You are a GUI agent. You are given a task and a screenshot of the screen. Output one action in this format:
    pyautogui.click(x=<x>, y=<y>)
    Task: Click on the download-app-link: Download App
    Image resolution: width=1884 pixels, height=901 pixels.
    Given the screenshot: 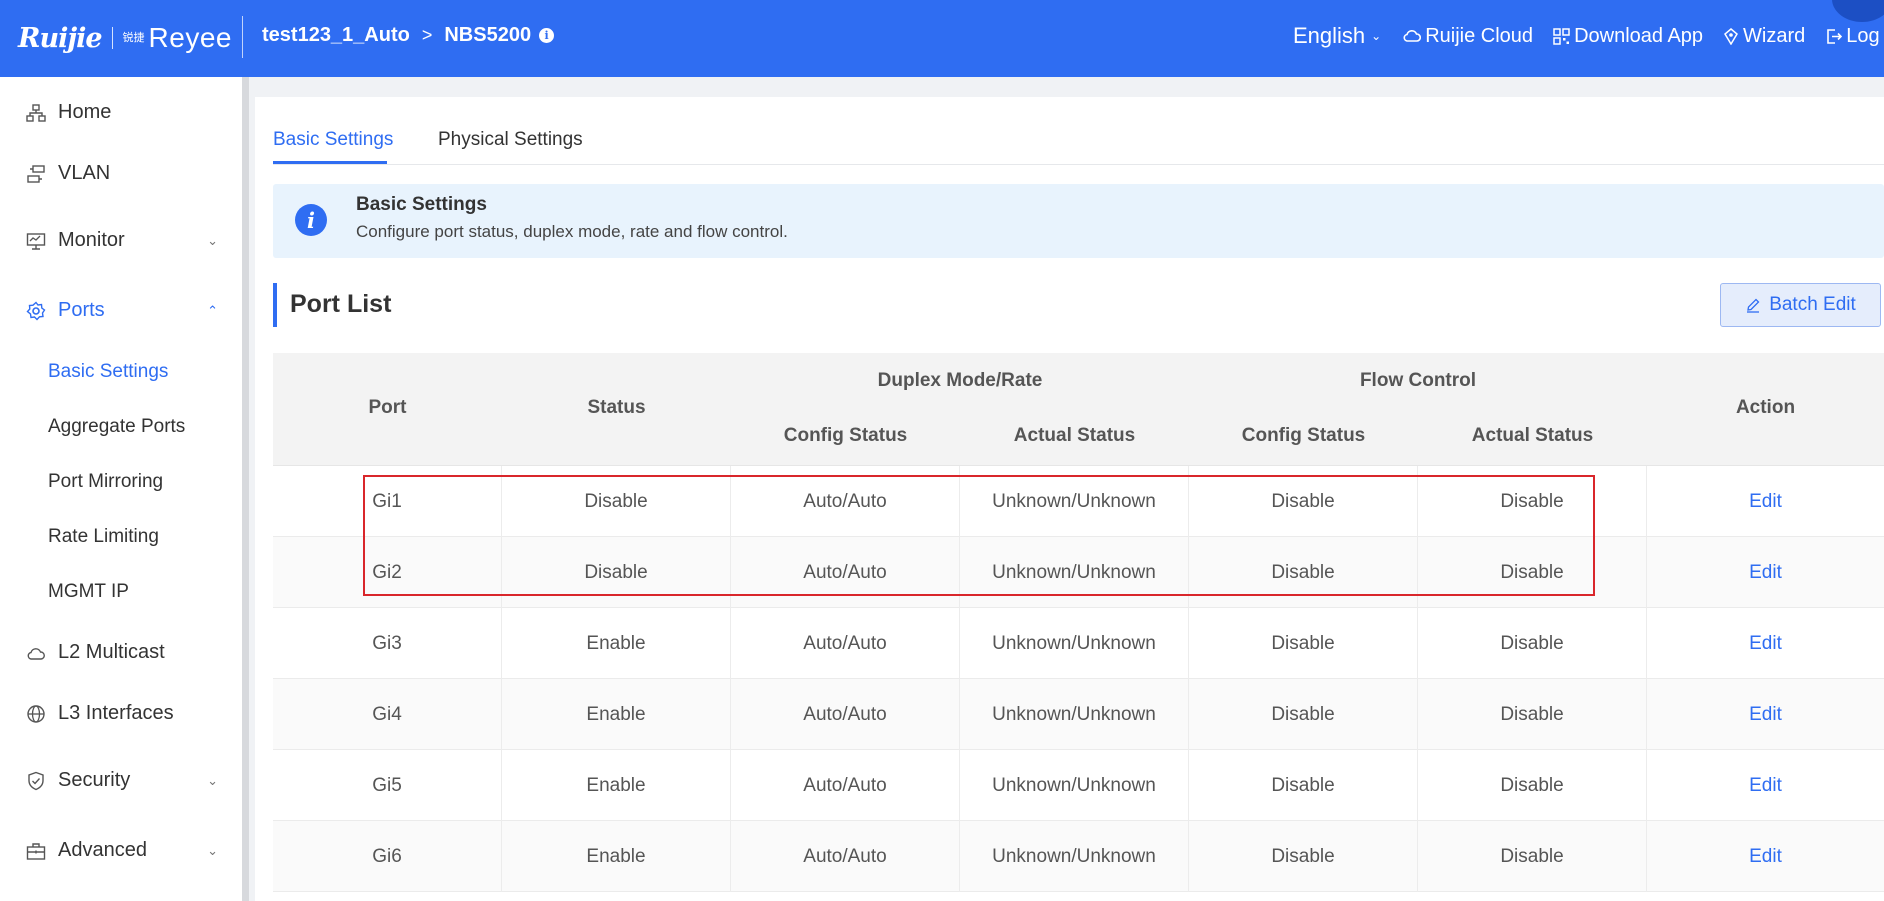 What is the action you would take?
    pyautogui.click(x=1628, y=36)
    